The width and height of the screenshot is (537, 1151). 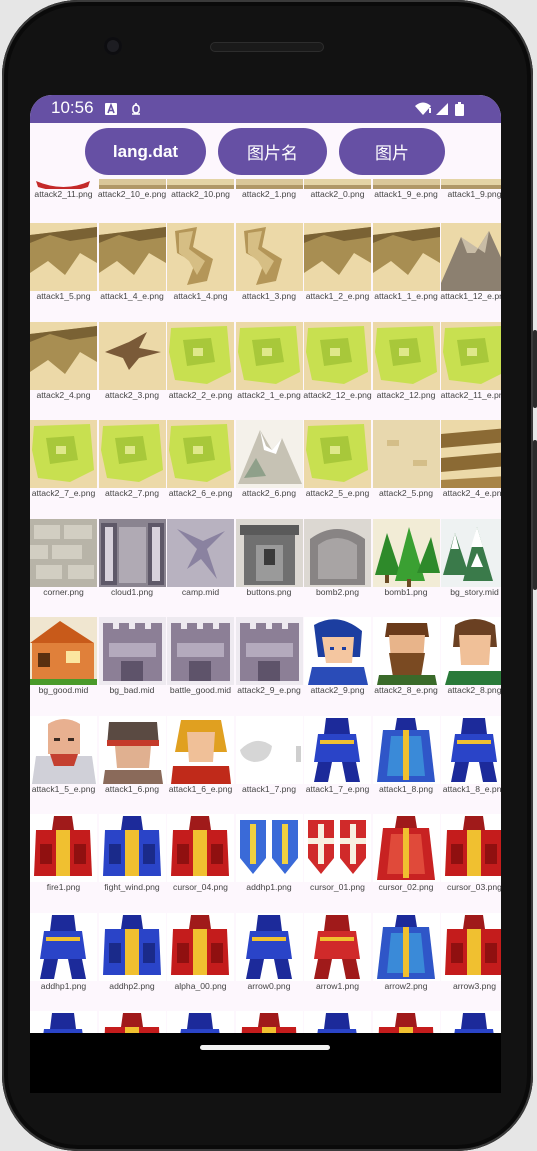 What do you see at coordinates (63, 666) in the screenshot?
I see `sprite-cell: bg_good.mid` at bounding box center [63, 666].